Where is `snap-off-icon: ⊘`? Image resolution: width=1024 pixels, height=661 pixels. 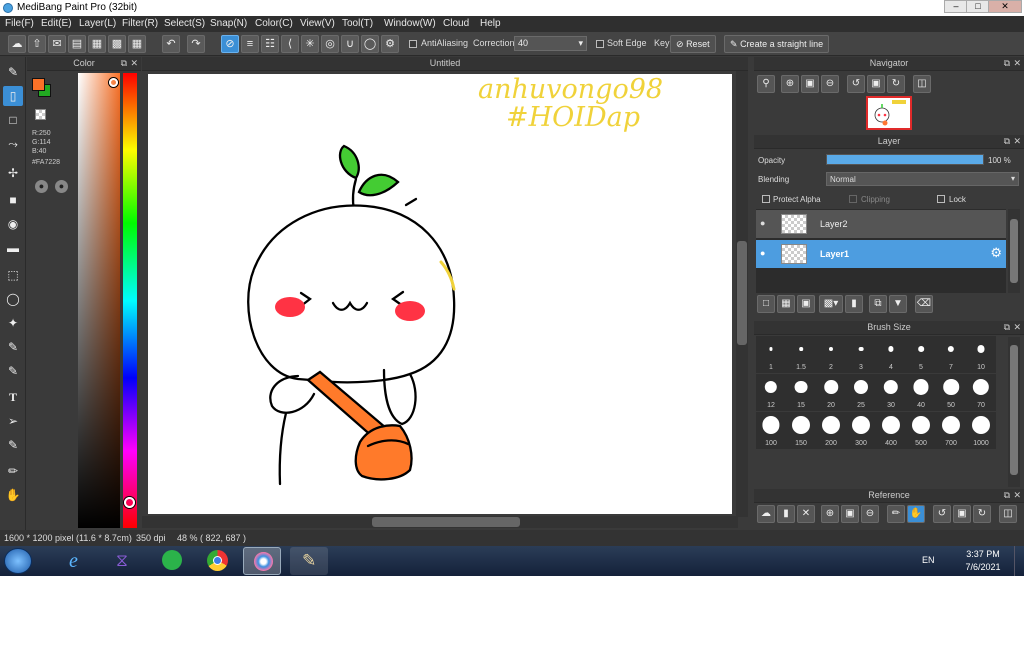
snap-off-icon: ⊘ is located at coordinates (230, 44).